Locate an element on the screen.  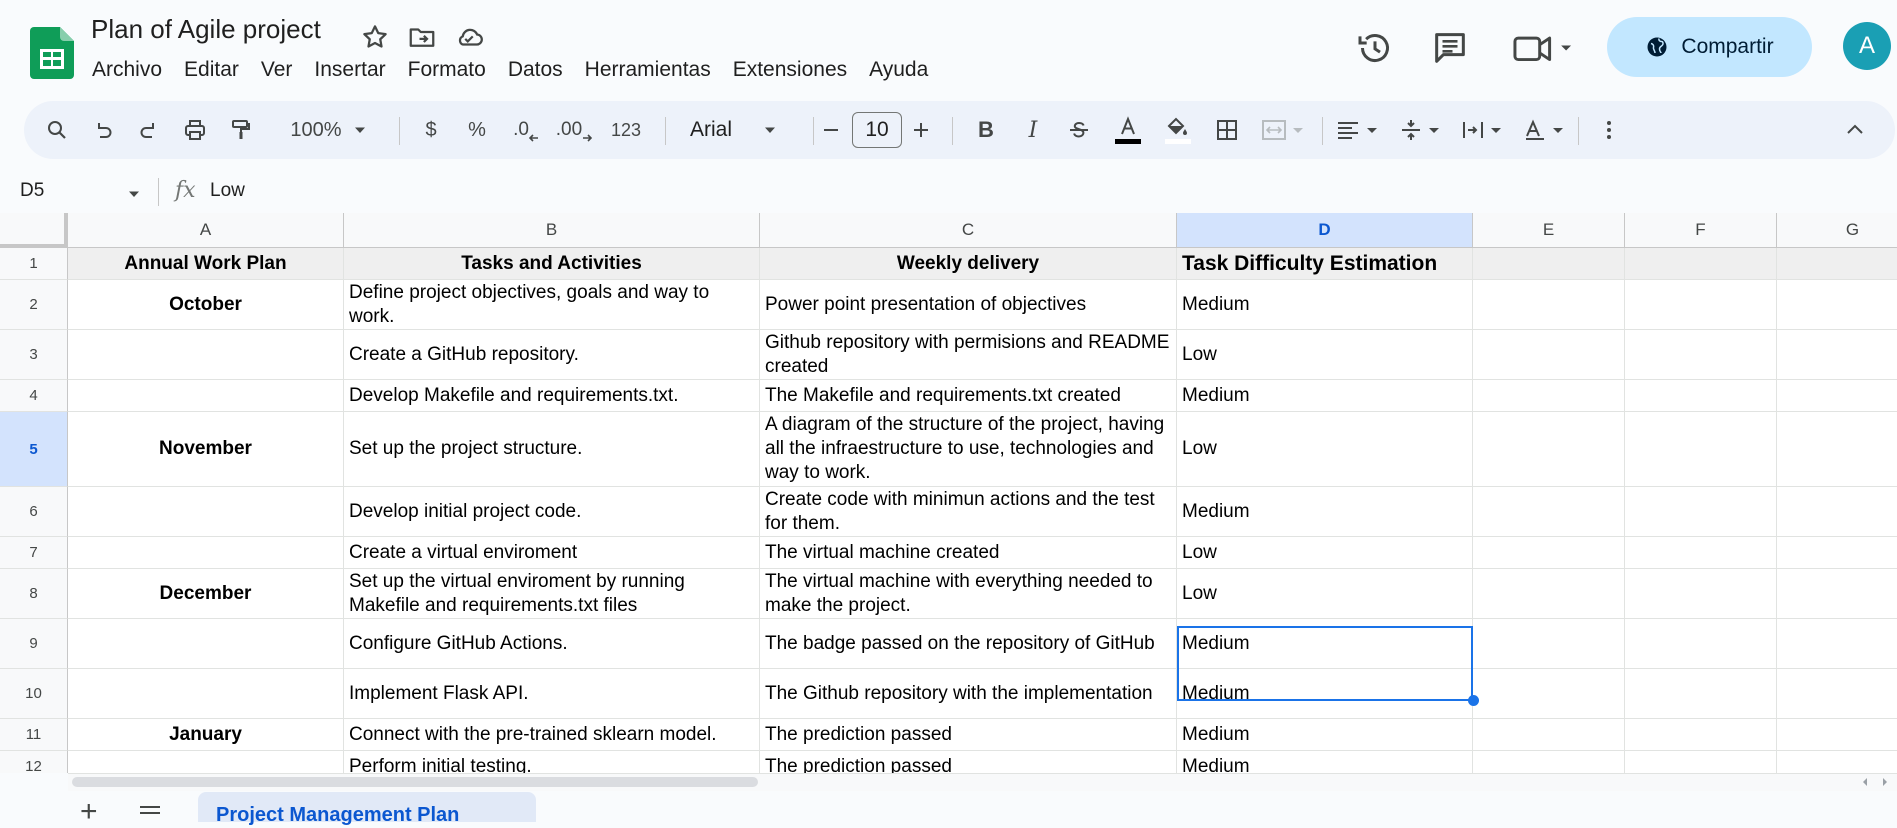
vertical-align-icon is located at coordinates (1422, 130).